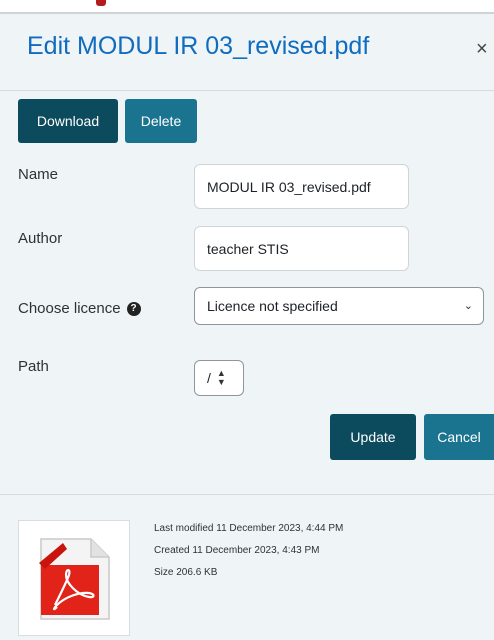 Image resolution: width=494 pixels, height=640 pixels. I want to click on section-divider, so click(247, 494).